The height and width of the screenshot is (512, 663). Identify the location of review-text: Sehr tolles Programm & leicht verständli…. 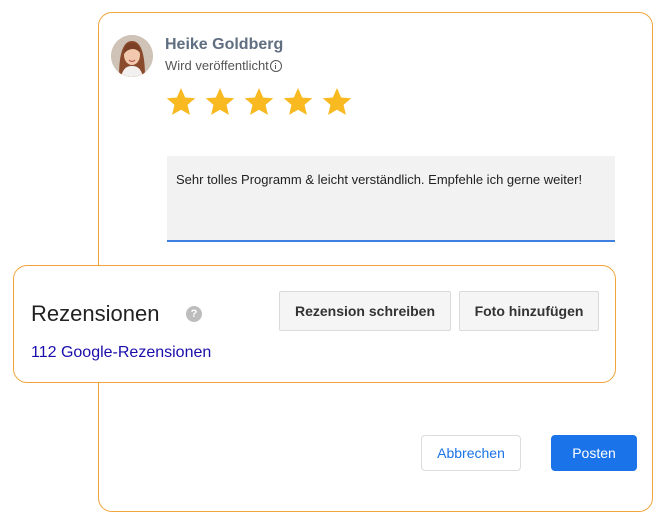
(379, 179).